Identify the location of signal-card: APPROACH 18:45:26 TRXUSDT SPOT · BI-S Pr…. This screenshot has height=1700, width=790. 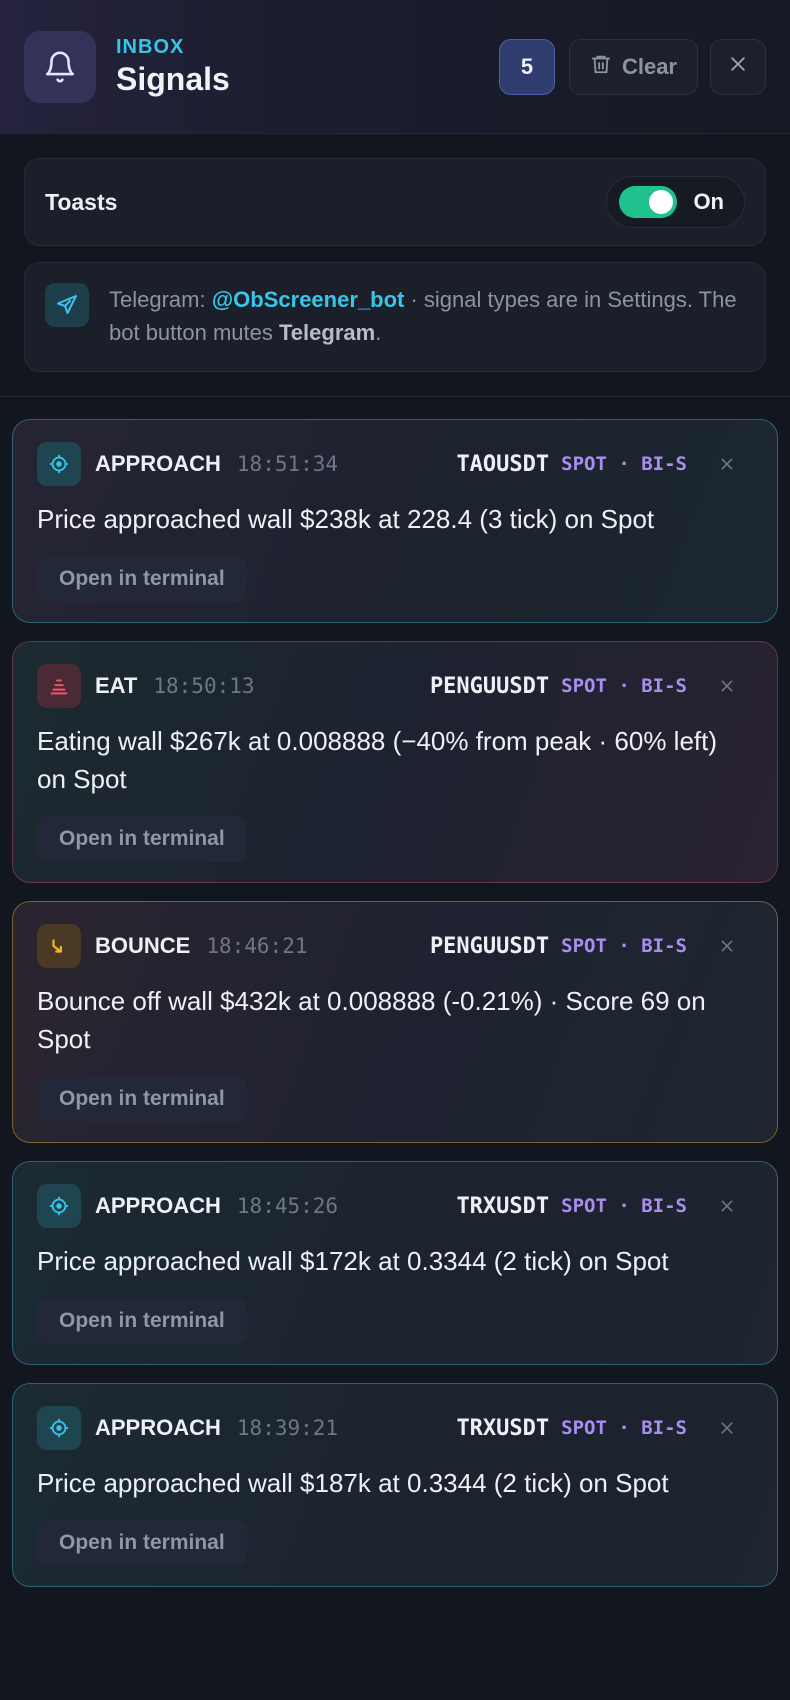
(395, 1263).